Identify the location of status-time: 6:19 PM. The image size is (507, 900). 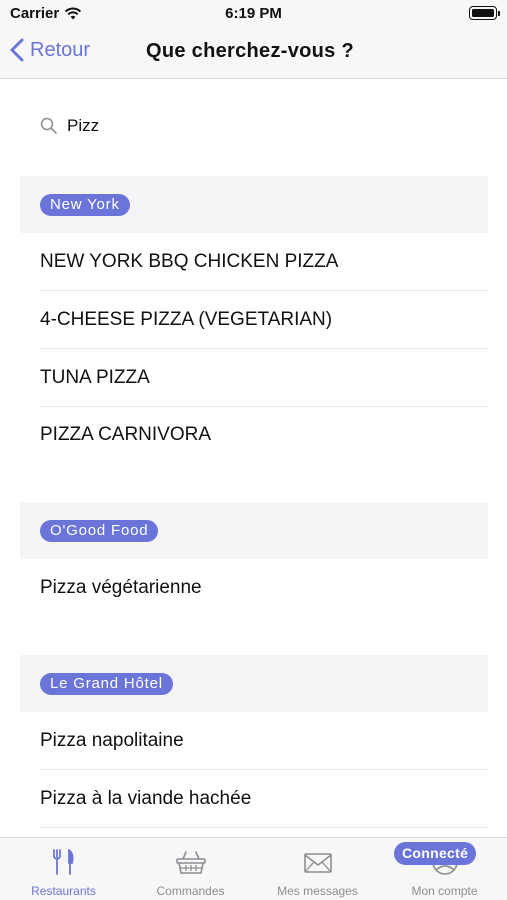
(253, 13).